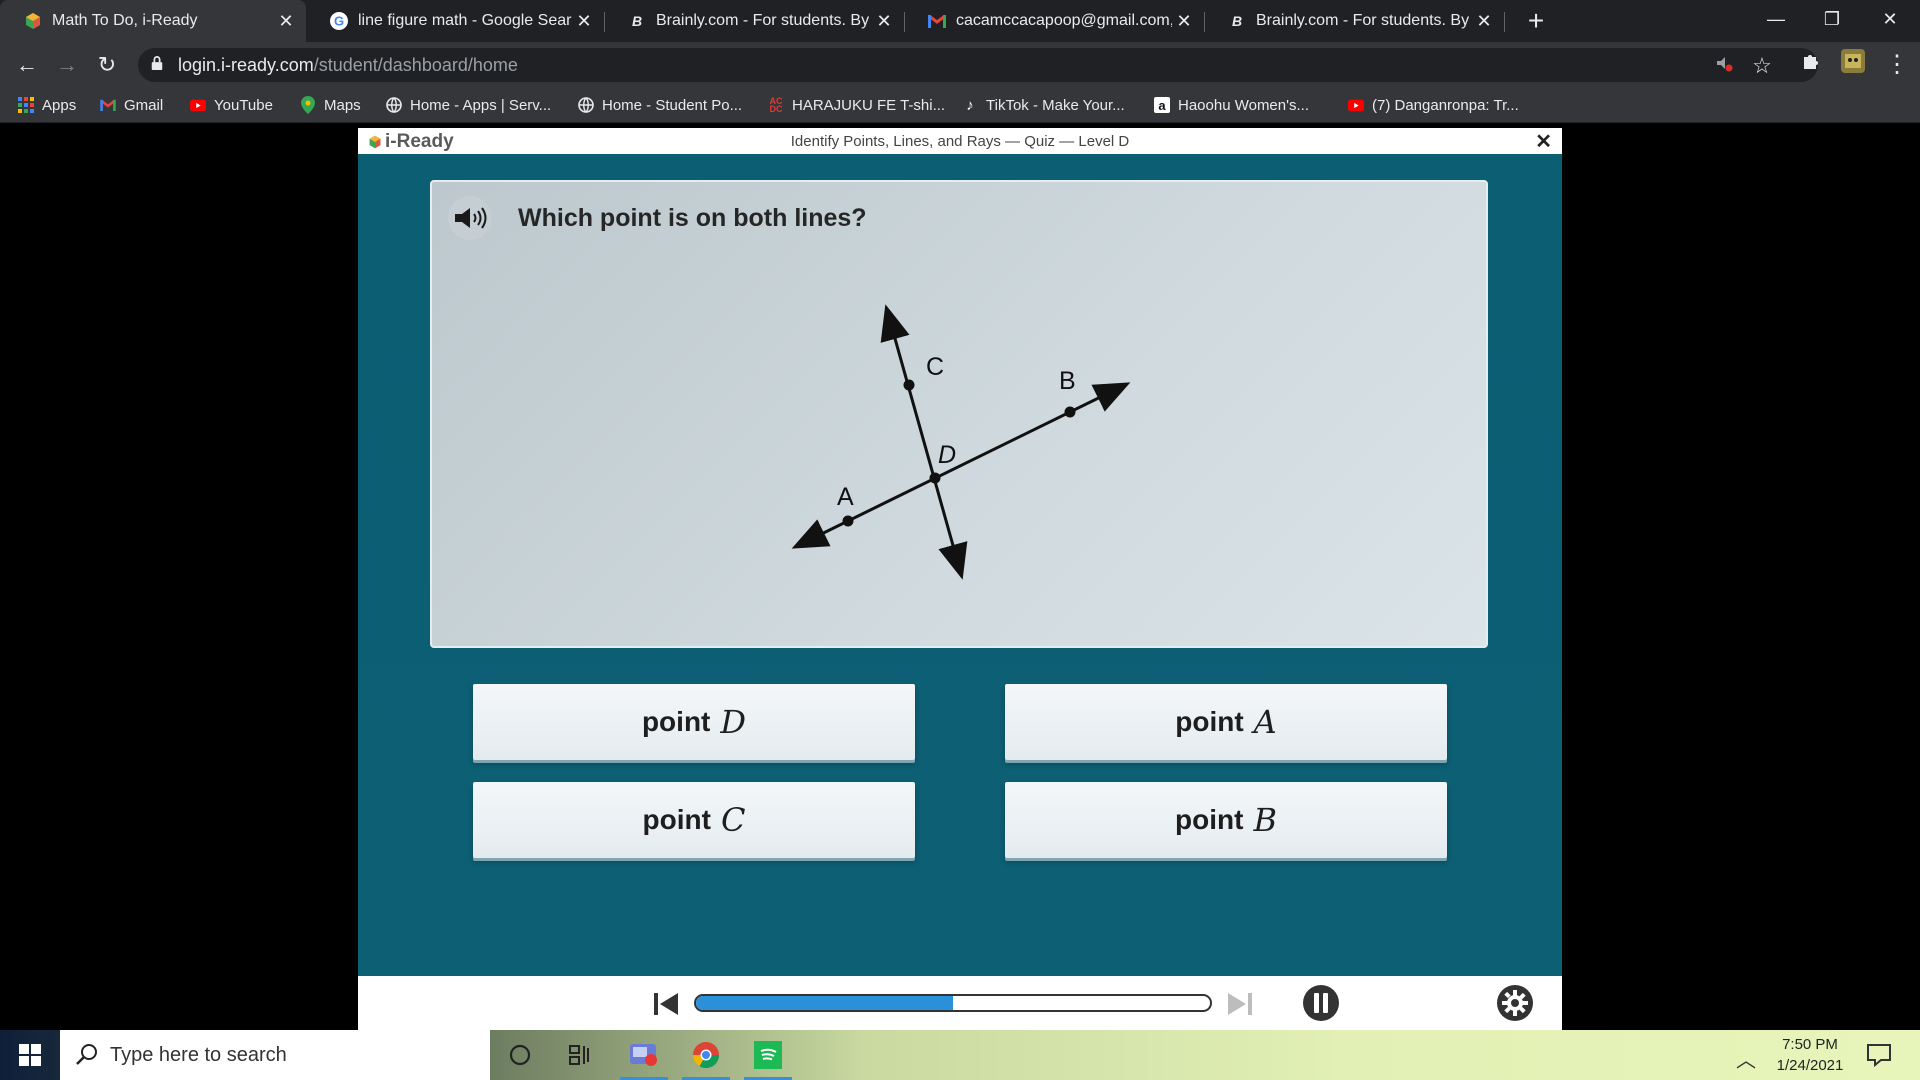  Describe the element at coordinates (107, 65) in the screenshot. I see `reload-icon: ↻` at that location.